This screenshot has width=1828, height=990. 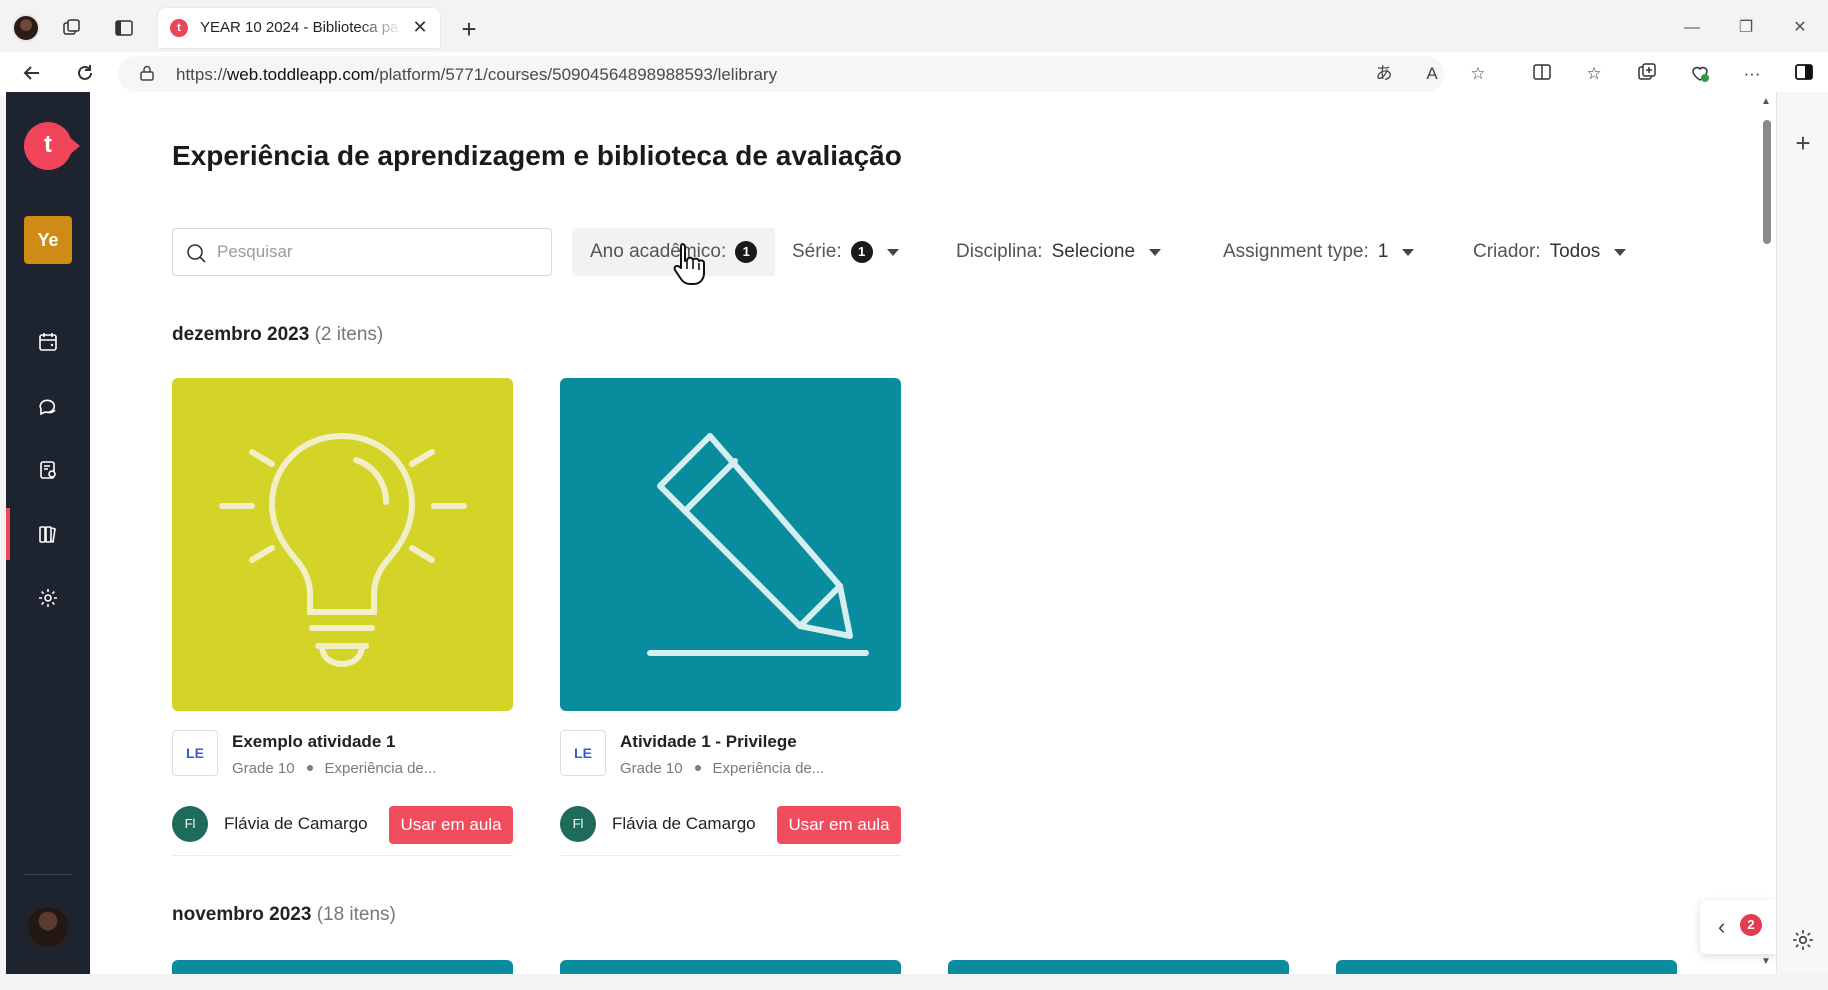 What do you see at coordinates (999, 251) in the screenshot?
I see `filter-disciplina-label: Disciplina:` at bounding box center [999, 251].